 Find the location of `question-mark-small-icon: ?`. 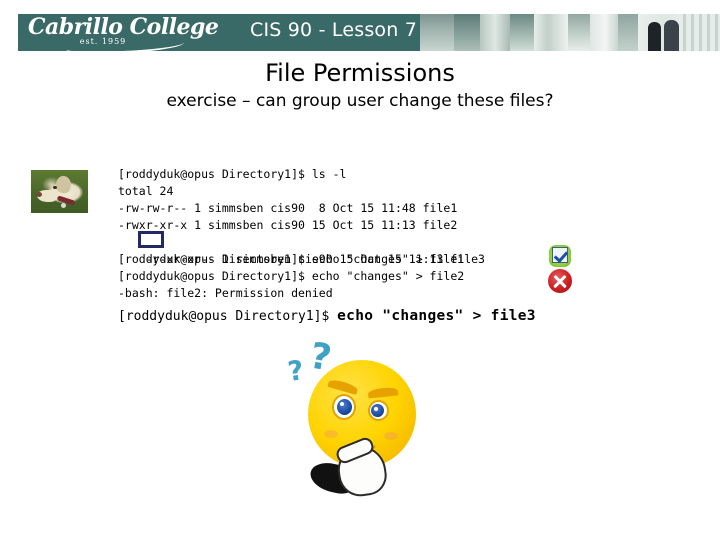

question-mark-small-icon: ? is located at coordinates (295, 371).